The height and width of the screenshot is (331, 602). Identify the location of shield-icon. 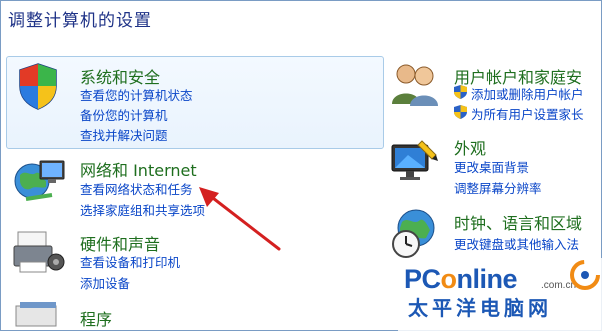
(38, 86).